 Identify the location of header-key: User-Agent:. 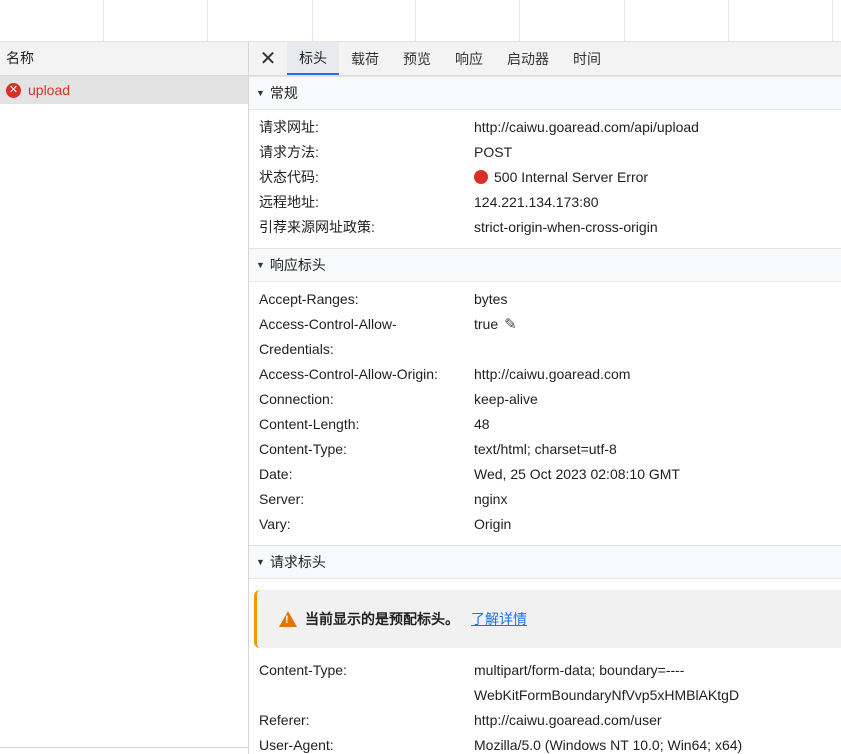
(296, 745).